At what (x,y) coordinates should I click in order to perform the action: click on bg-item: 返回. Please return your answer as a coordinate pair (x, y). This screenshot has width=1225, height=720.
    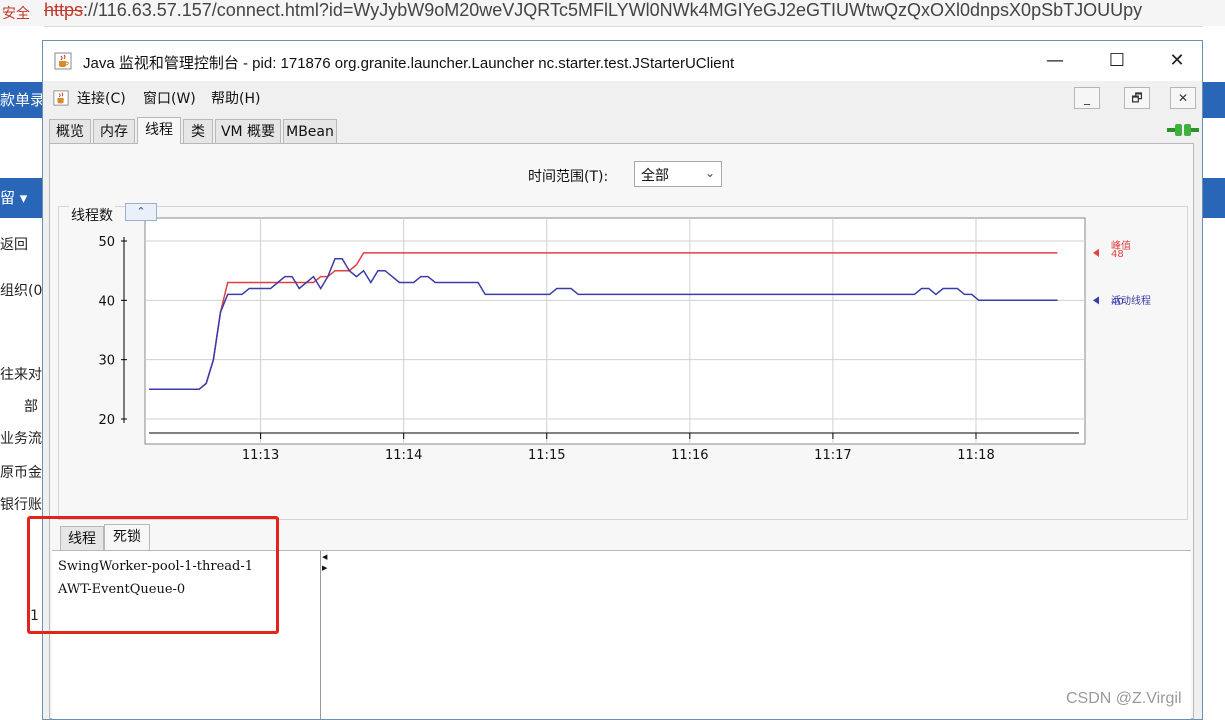
    Looking at the image, I should click on (14, 245).